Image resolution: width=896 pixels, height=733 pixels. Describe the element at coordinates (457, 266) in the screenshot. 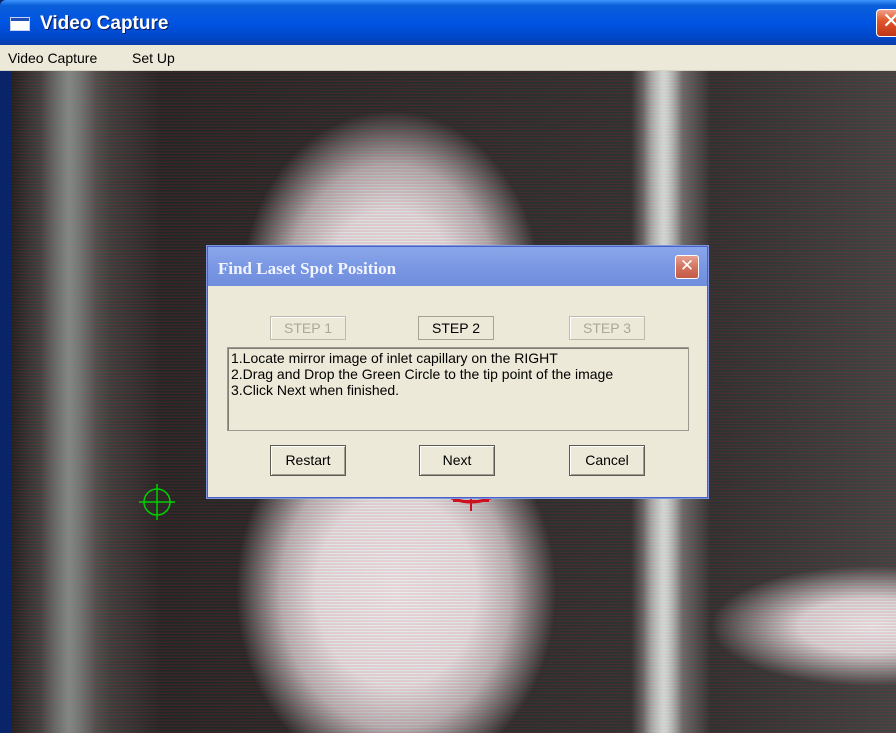

I see `dialog-title-bar: Find Laset Spot Position ✕` at that location.